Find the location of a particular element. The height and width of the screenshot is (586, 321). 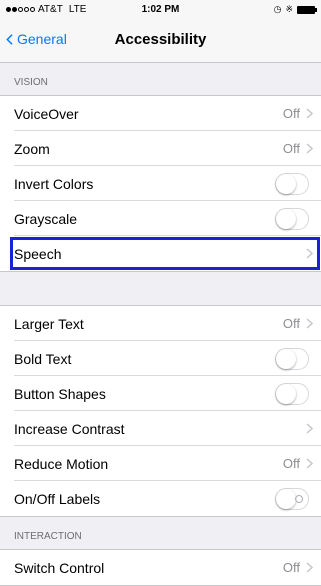

status-bar: AT&T LTE 1:02 PM ◷ ※ is located at coordinates (160, 10).